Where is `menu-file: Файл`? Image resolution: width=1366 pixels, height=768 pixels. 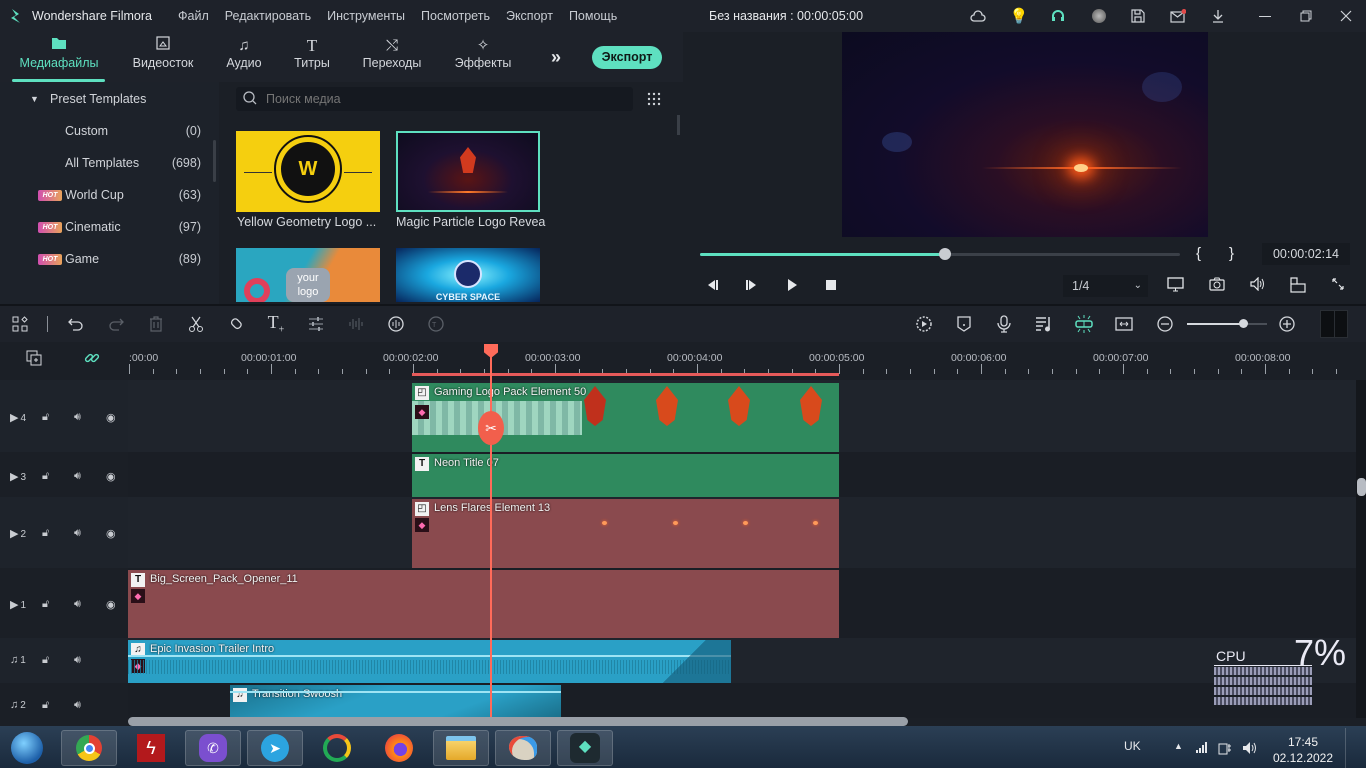
menu-file: Файл is located at coordinates (193, 16).